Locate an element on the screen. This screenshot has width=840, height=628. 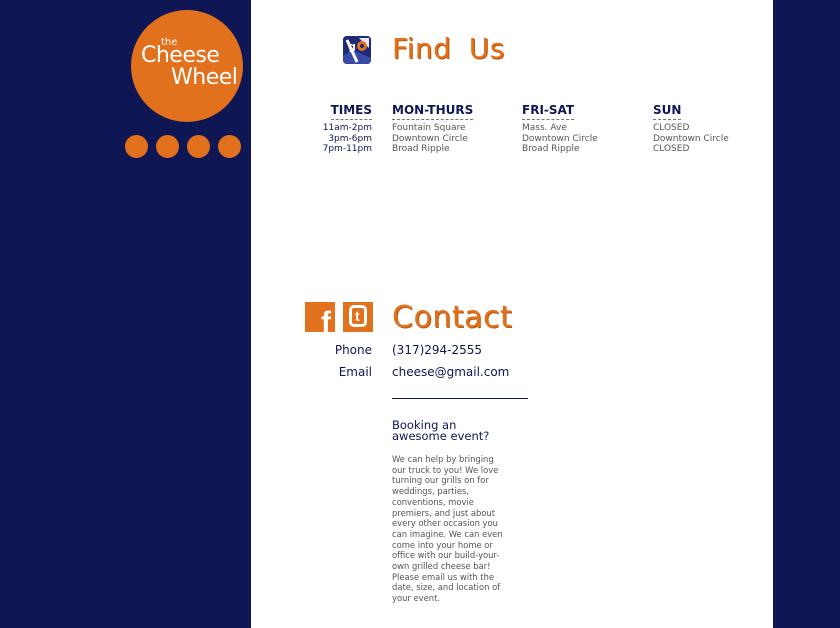
divider is located at coordinates (460, 398).